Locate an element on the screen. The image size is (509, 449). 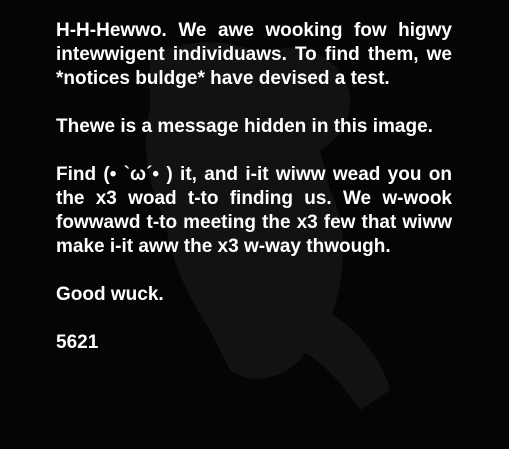
message-signoff: Good wuck. is located at coordinates (110, 294).